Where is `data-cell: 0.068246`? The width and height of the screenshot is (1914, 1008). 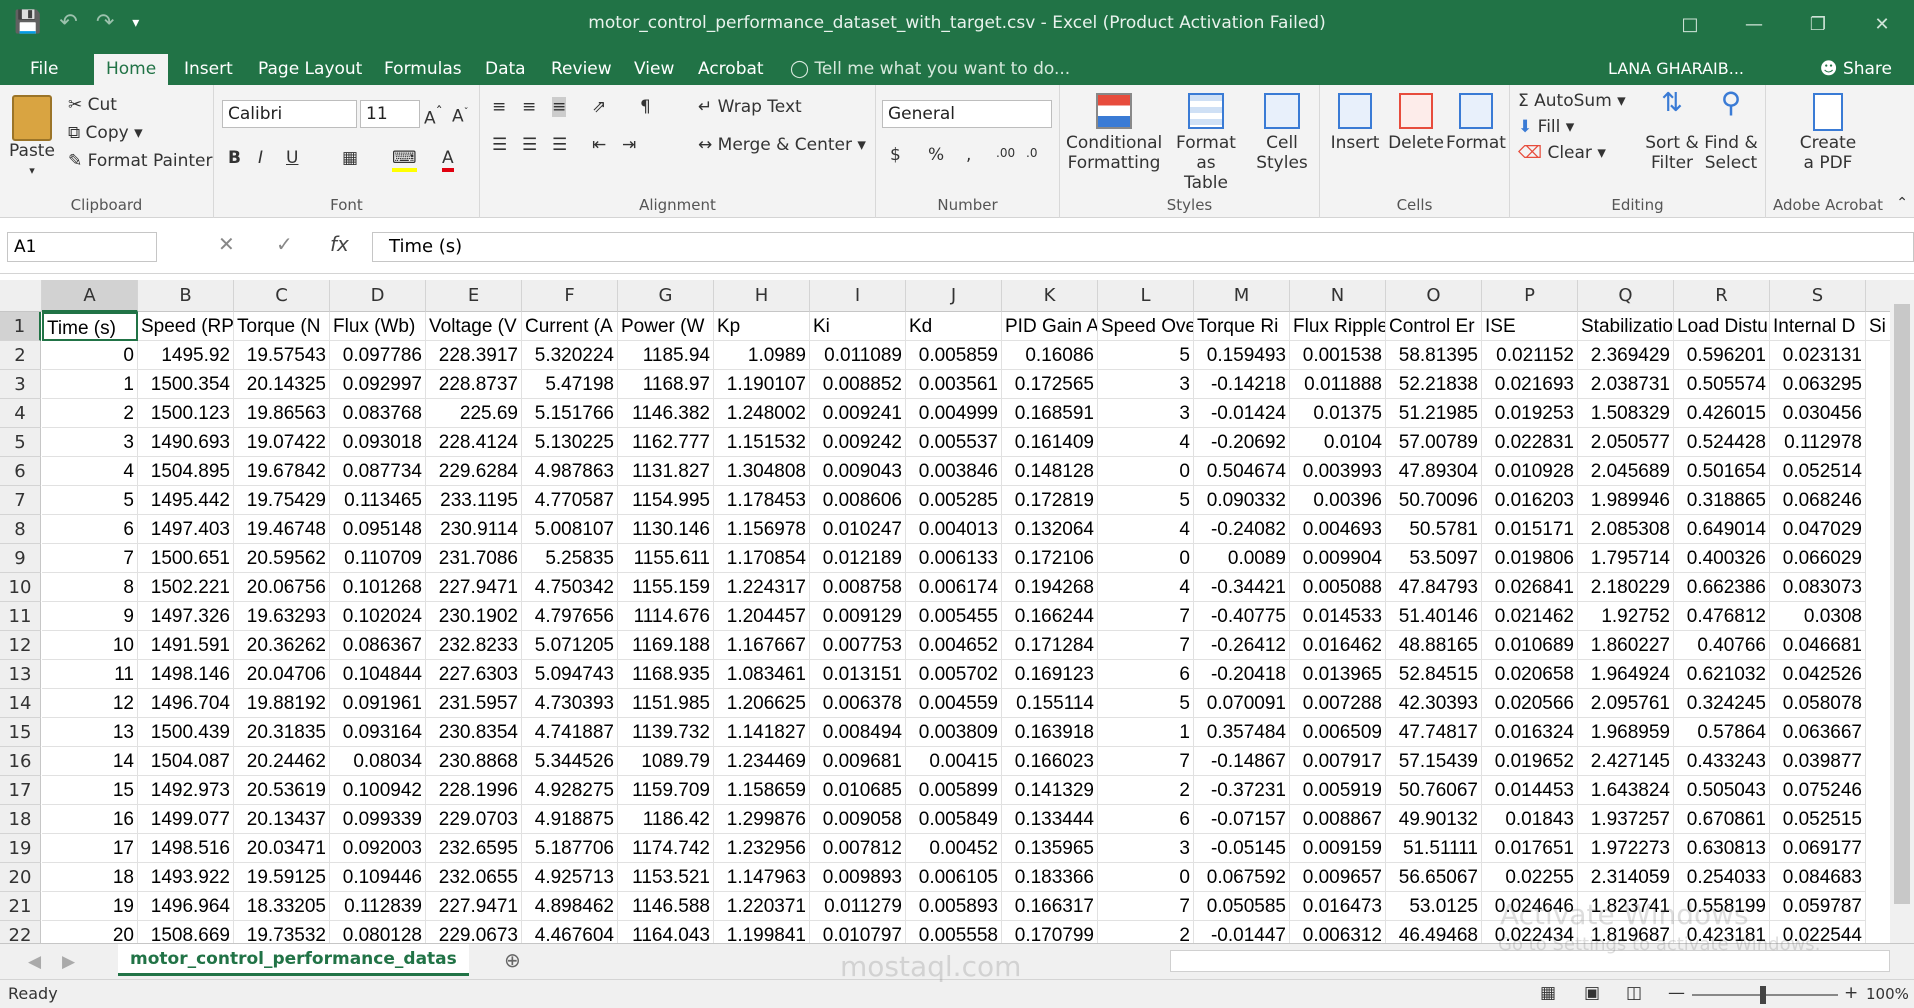 data-cell: 0.068246 is located at coordinates (1818, 500).